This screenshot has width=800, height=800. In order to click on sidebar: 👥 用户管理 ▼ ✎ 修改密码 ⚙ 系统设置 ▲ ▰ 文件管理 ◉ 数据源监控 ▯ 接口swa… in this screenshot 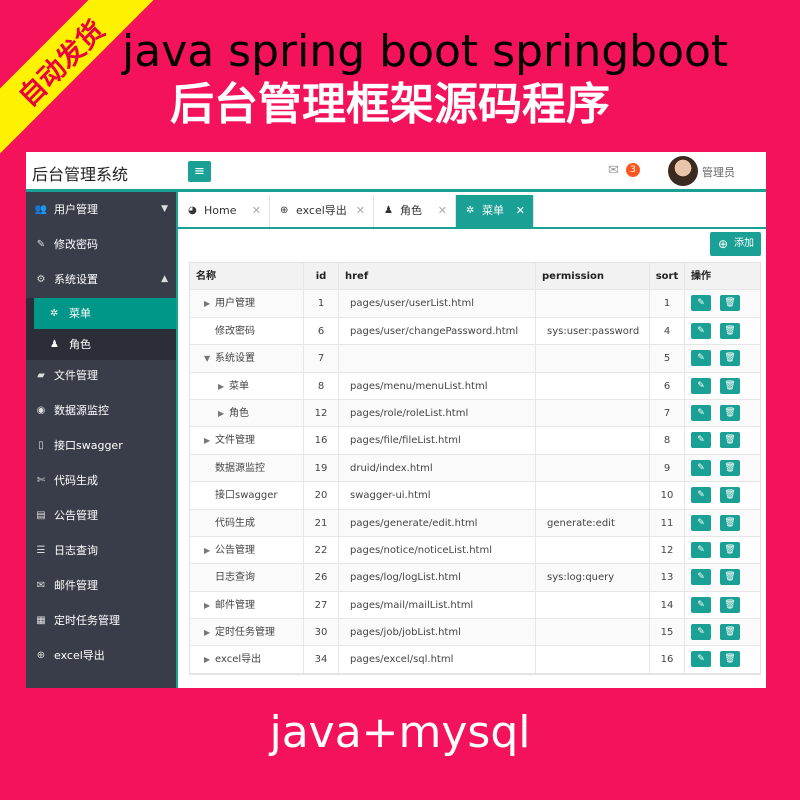, I will do `click(101, 440)`.